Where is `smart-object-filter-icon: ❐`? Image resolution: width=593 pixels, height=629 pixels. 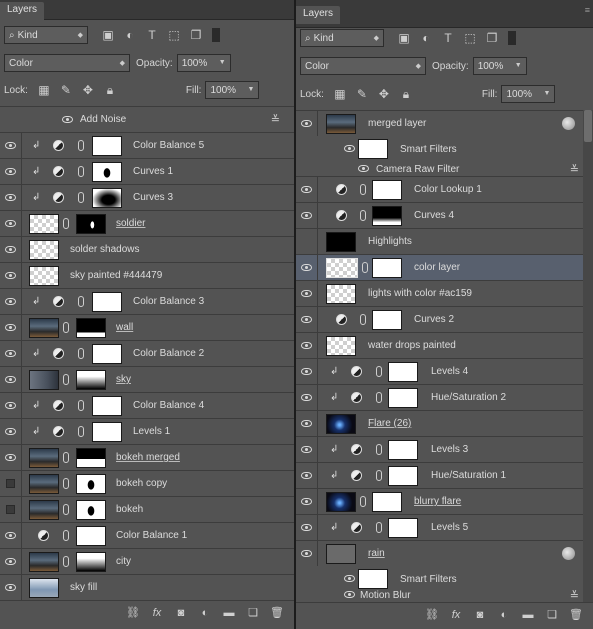
smart-object-filter-icon: ❐ is located at coordinates (196, 35).